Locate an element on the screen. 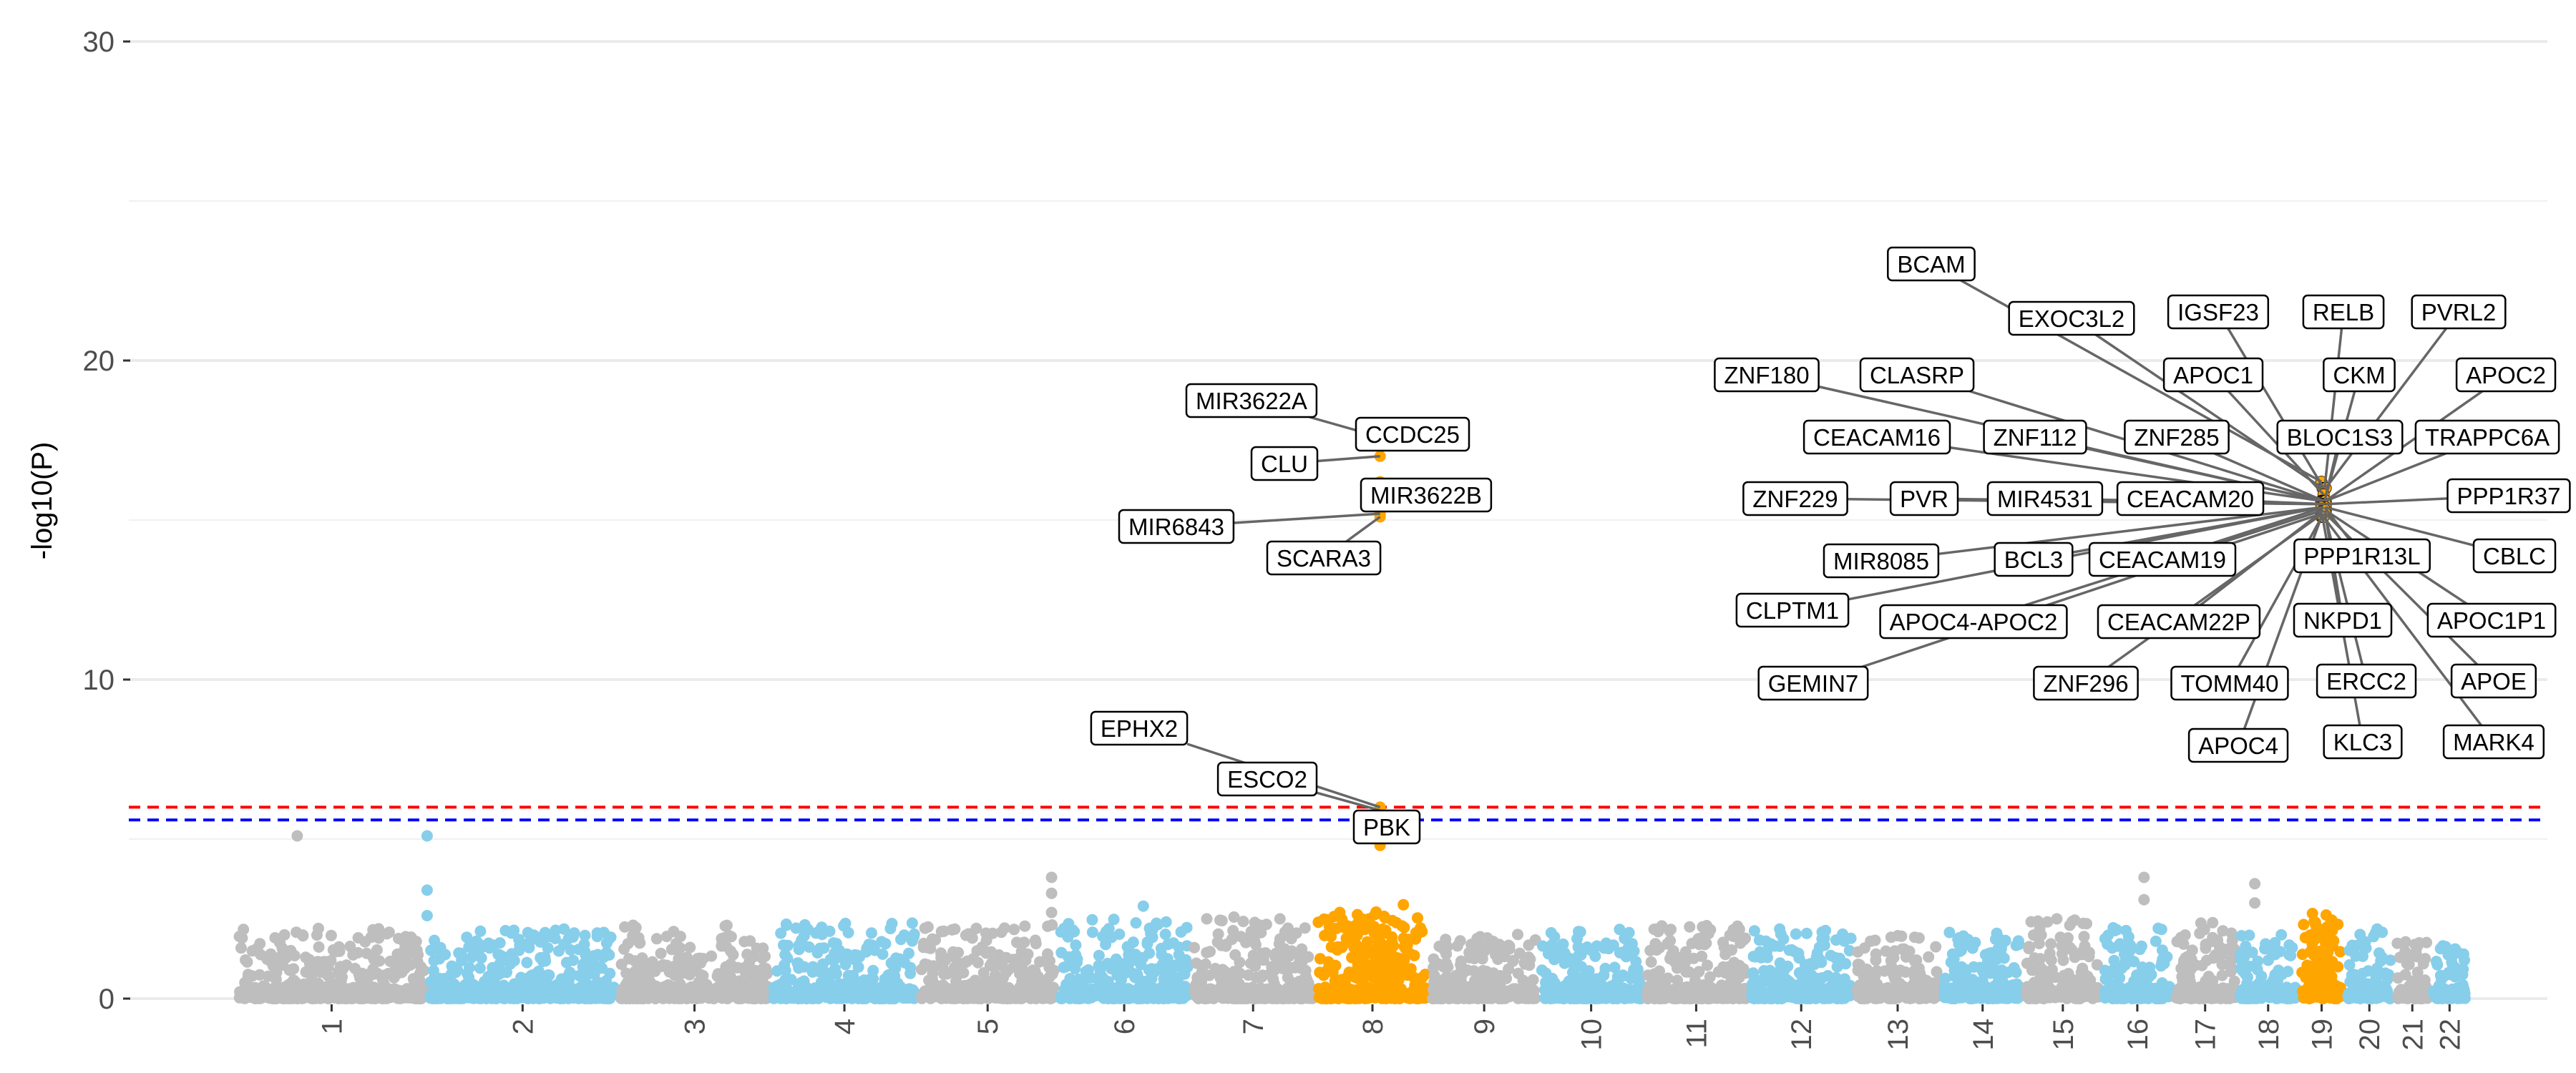  threshold-lines is located at coordinates (1338, 814).